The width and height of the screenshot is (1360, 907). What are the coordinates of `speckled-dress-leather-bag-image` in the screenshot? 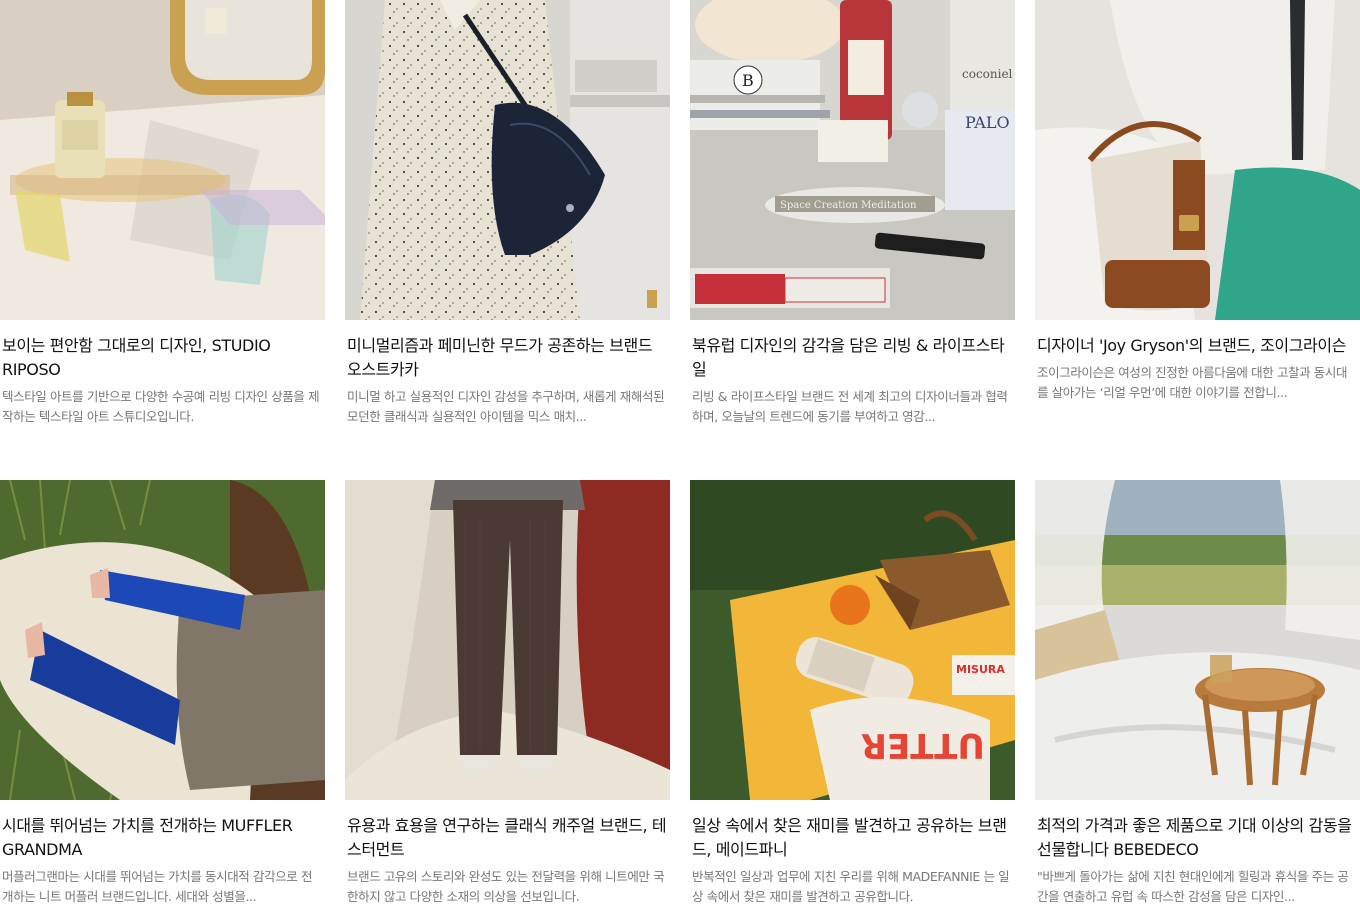 It's located at (507, 160).